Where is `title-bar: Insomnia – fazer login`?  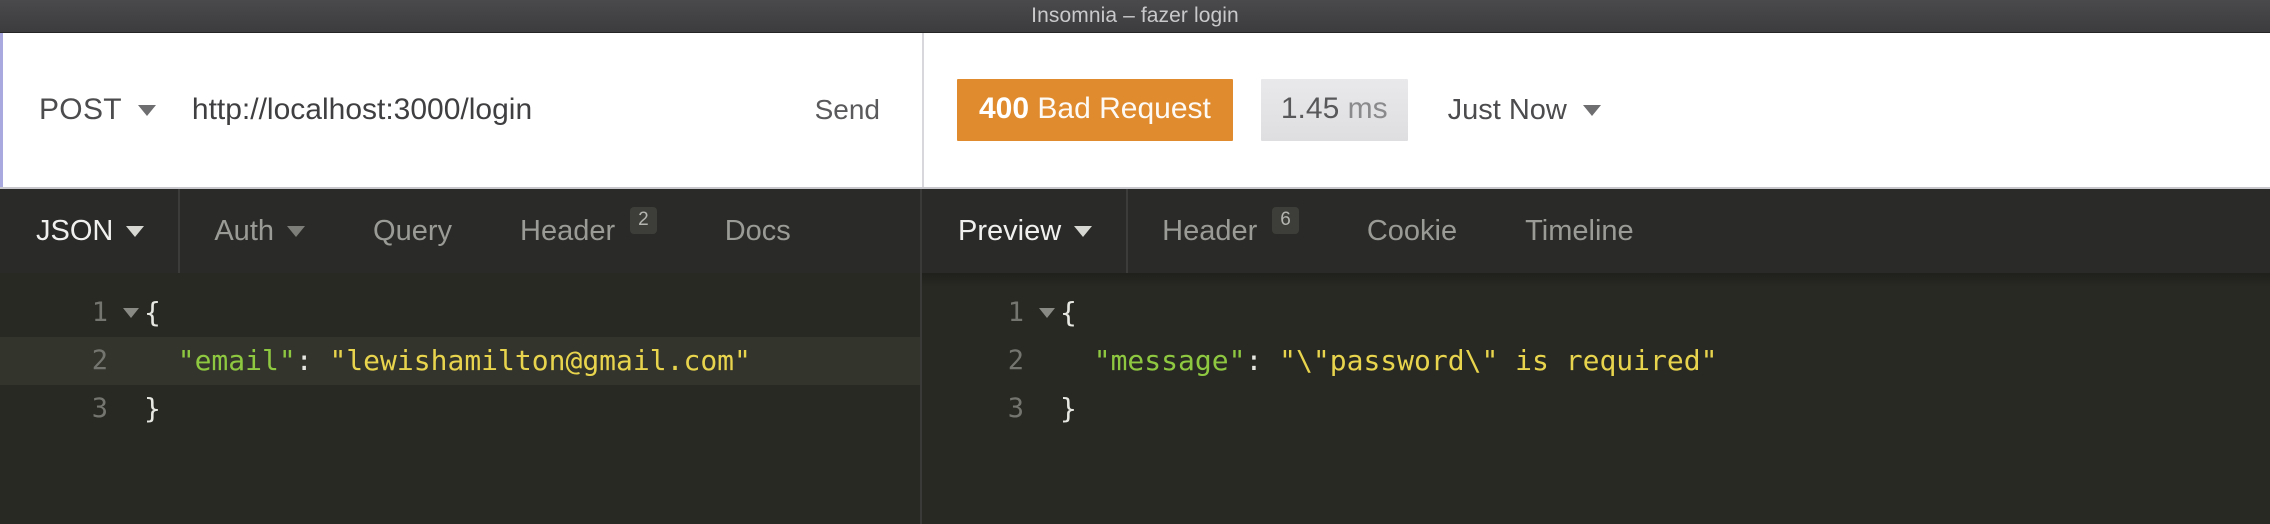
title-bar: Insomnia – fazer login is located at coordinates (1135, 16).